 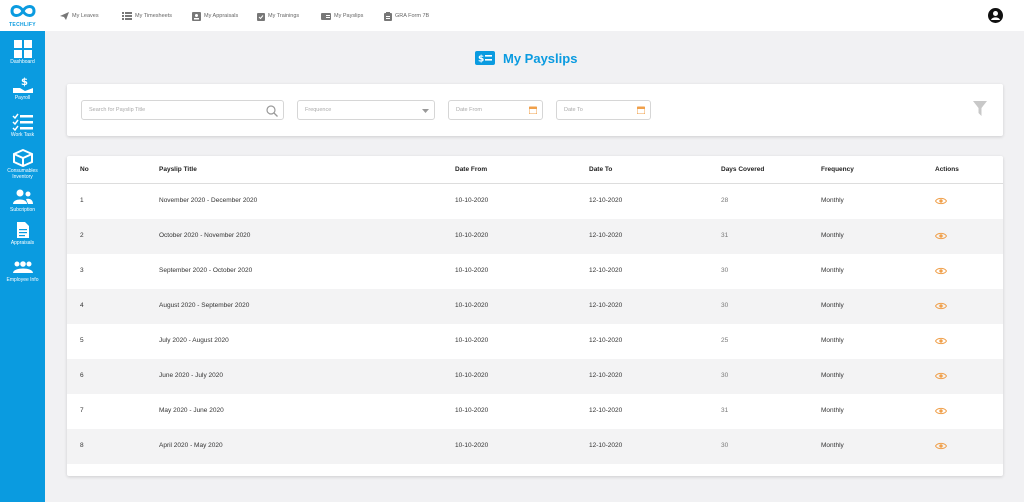 I want to click on top-nav-gra-form-7b: GRA Form 7B, so click(x=406, y=16).